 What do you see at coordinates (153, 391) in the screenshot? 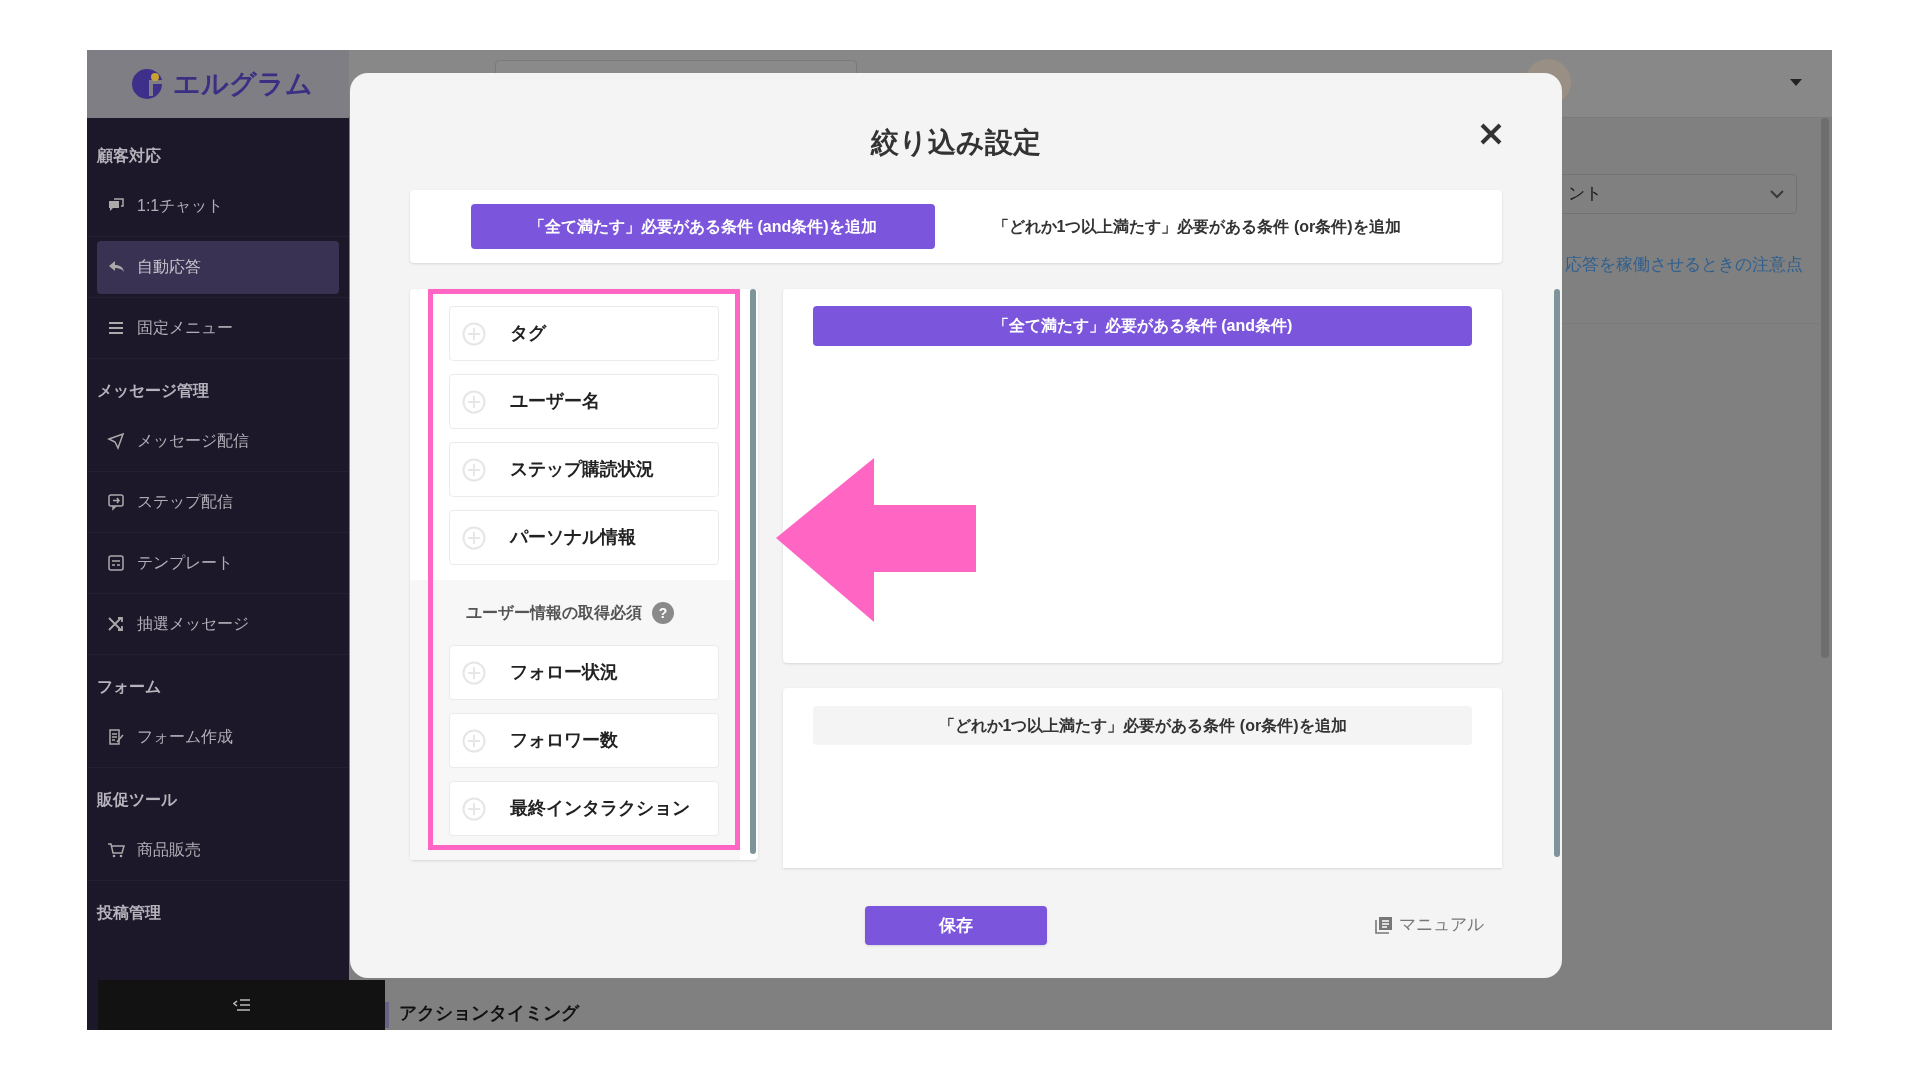
I see `section-heading: メッセージ管理` at bounding box center [153, 391].